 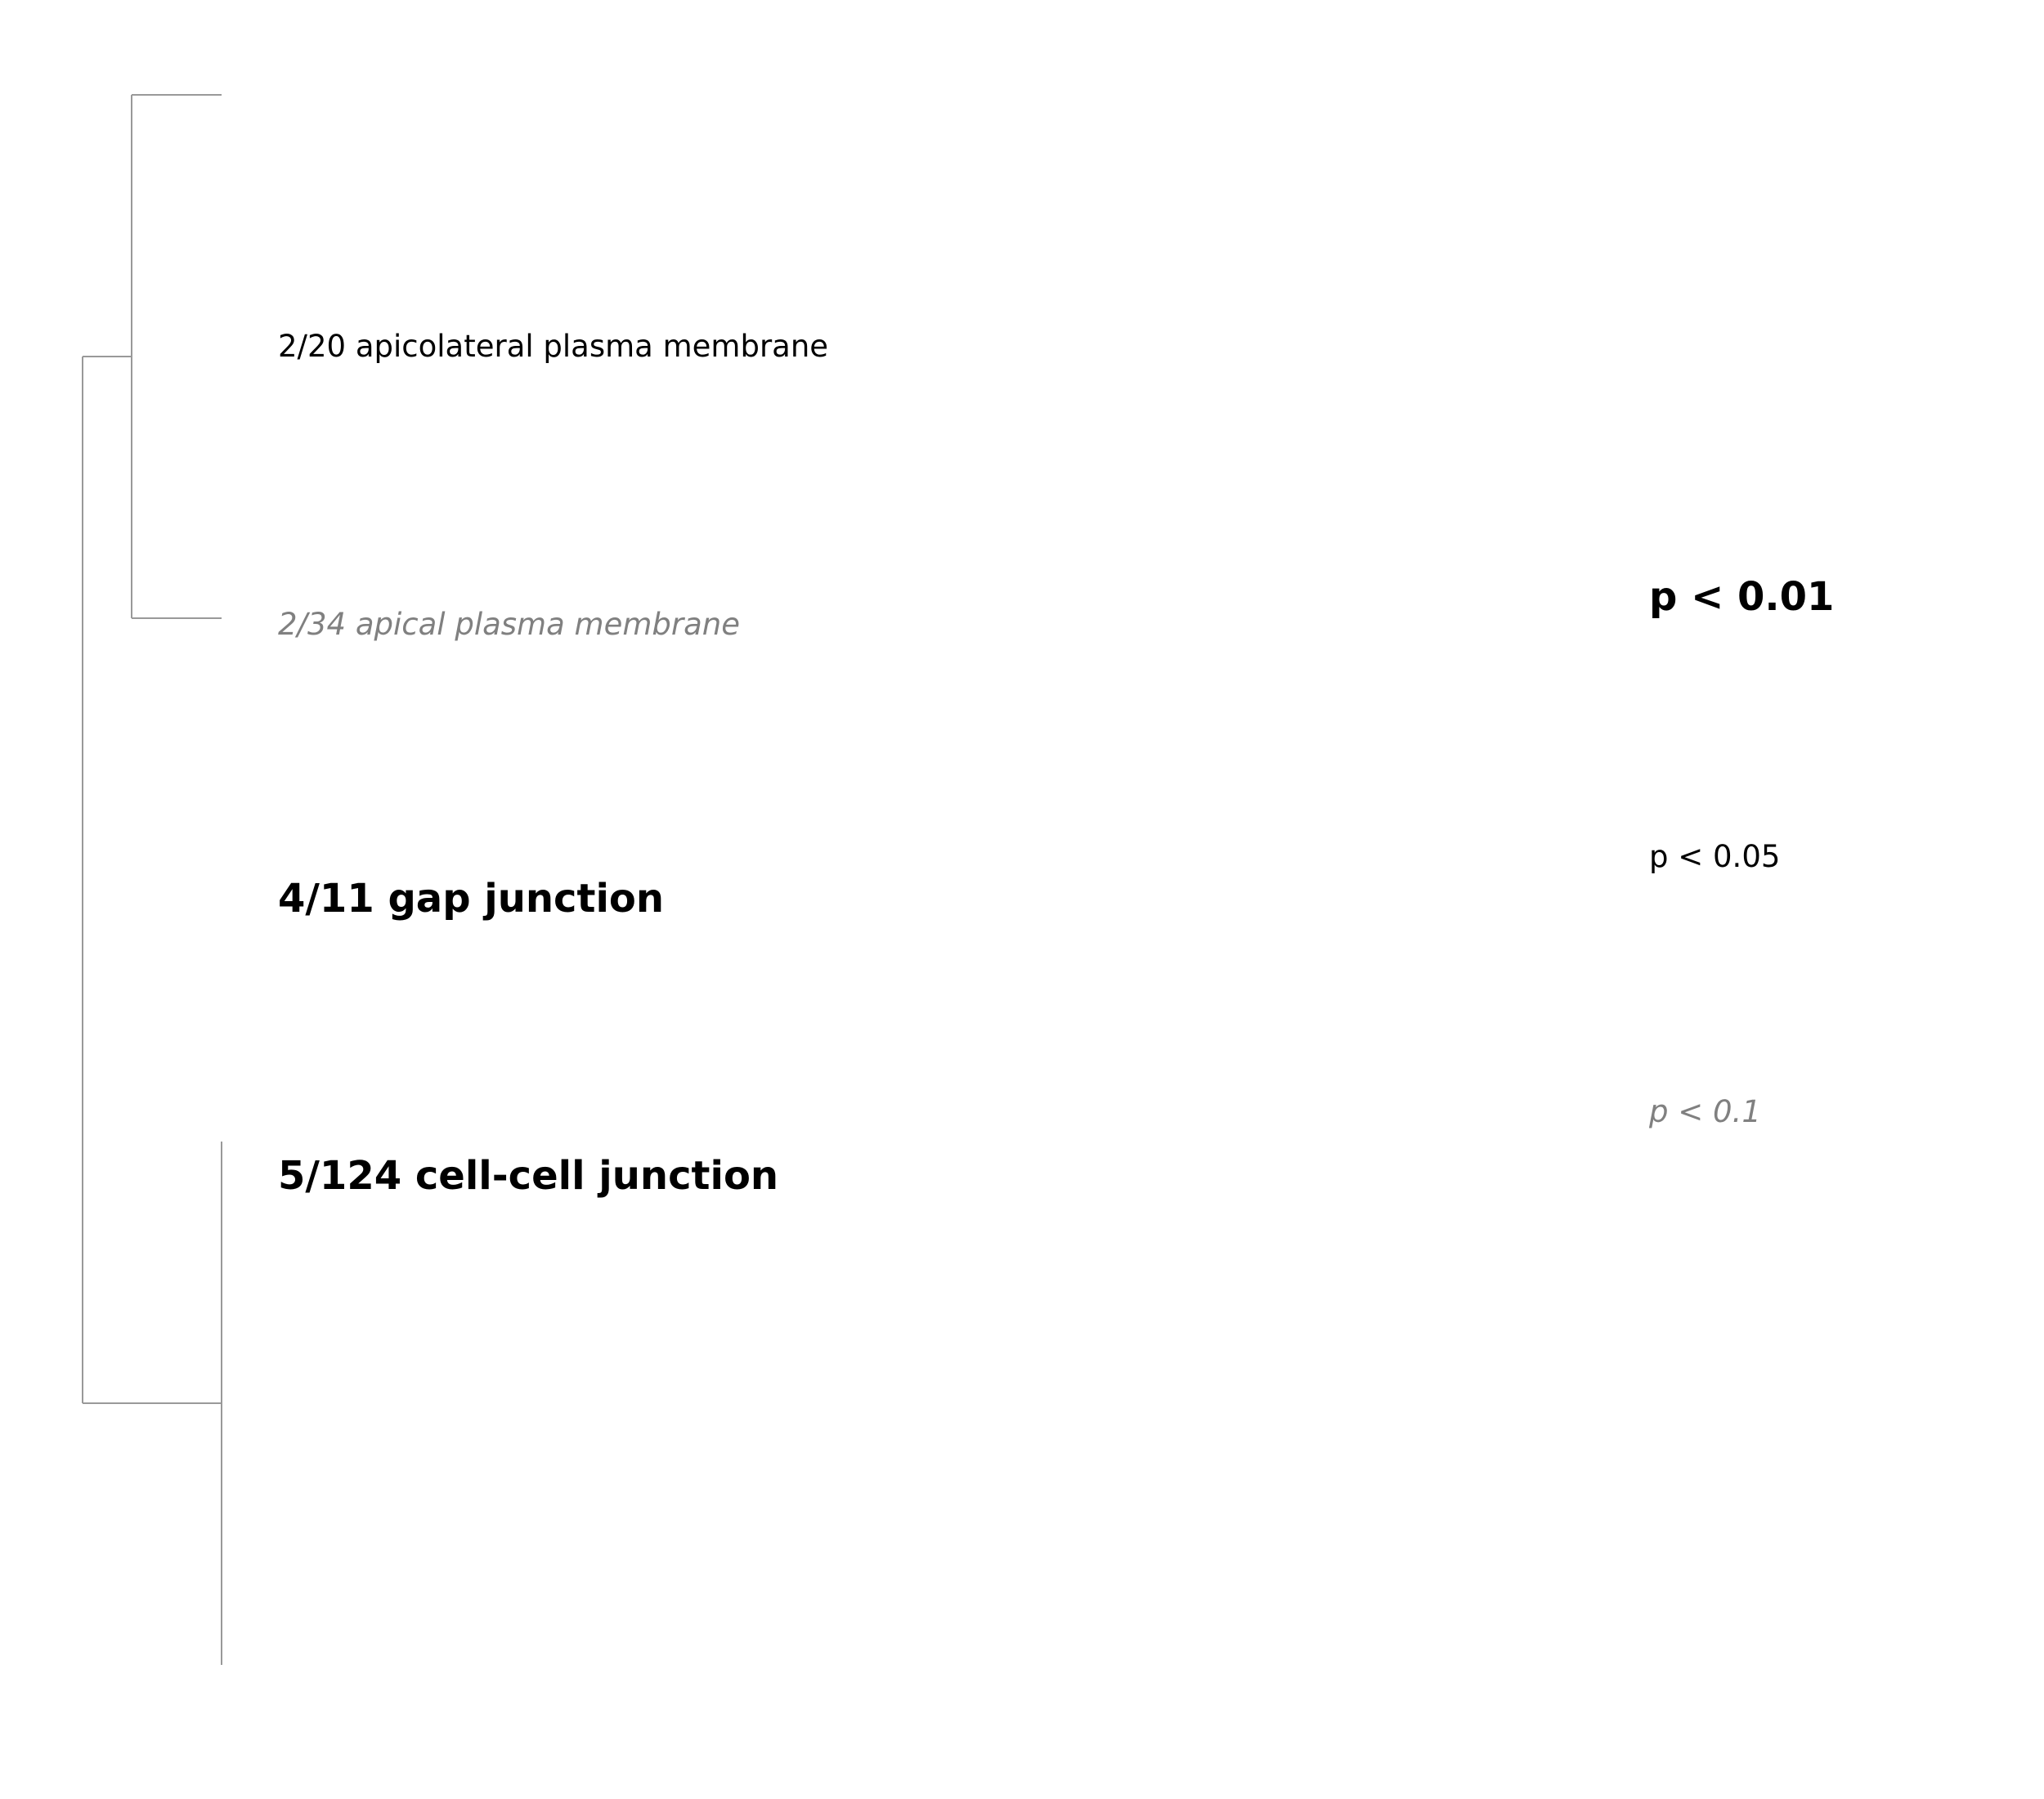 I want to click on term-label-gap-junction: 4/11 gap junction, so click(x=471, y=899).